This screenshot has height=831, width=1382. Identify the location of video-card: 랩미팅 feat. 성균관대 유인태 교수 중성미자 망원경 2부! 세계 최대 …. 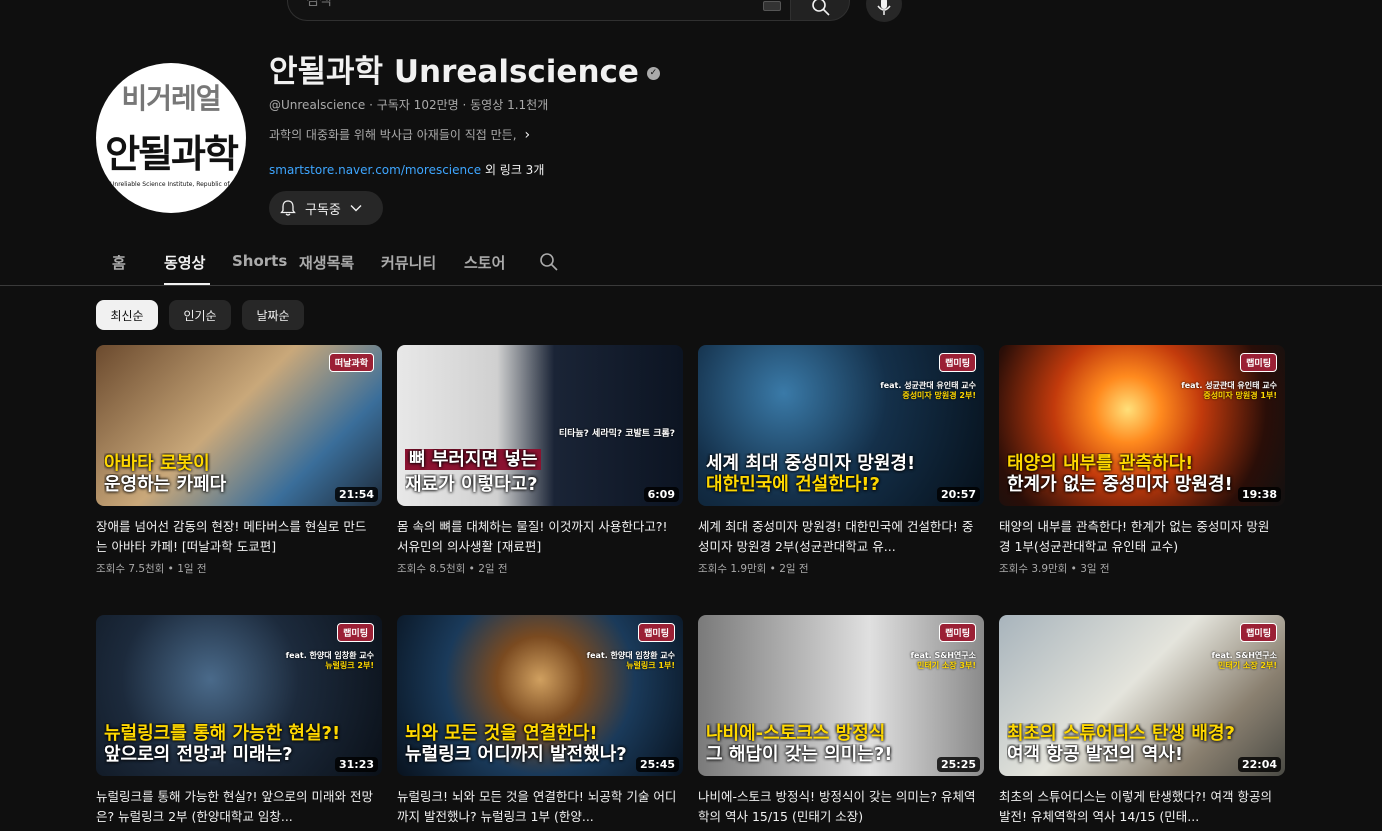
(841, 460).